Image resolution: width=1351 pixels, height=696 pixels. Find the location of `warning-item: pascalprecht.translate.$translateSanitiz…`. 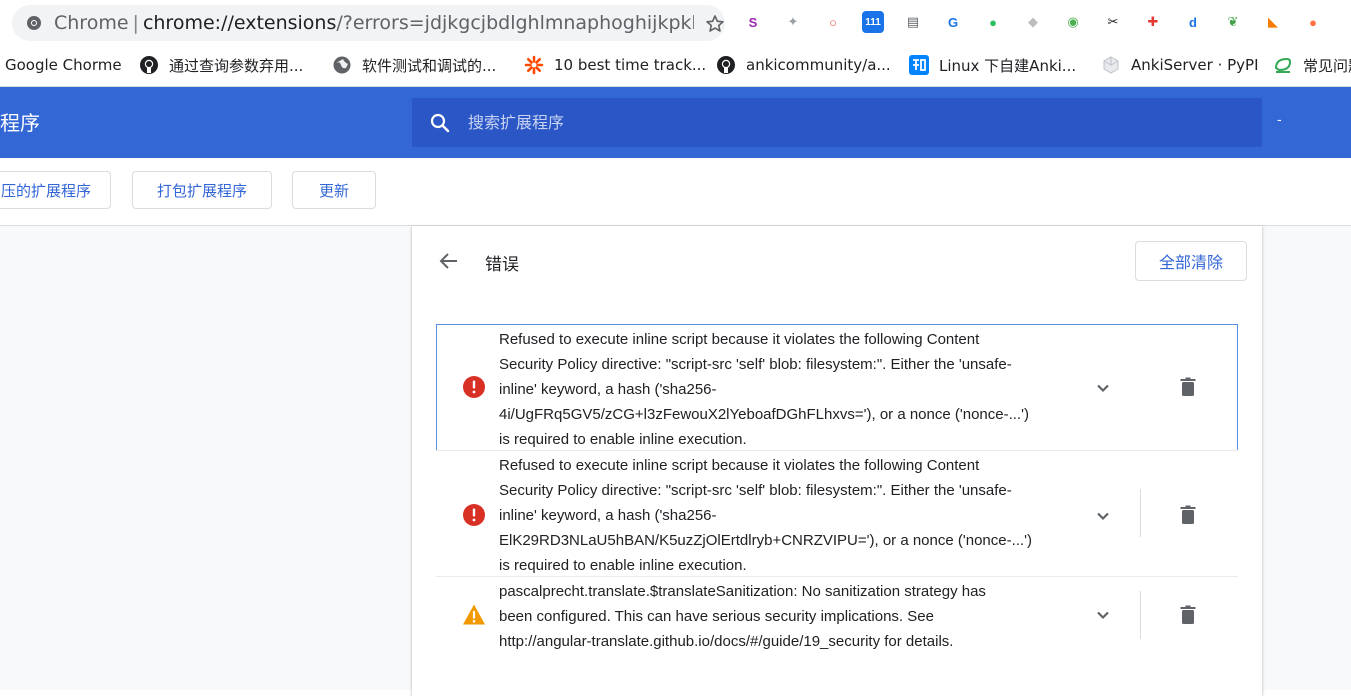

warning-item: pascalprecht.translate.$translateSanitiz… is located at coordinates (837, 615).